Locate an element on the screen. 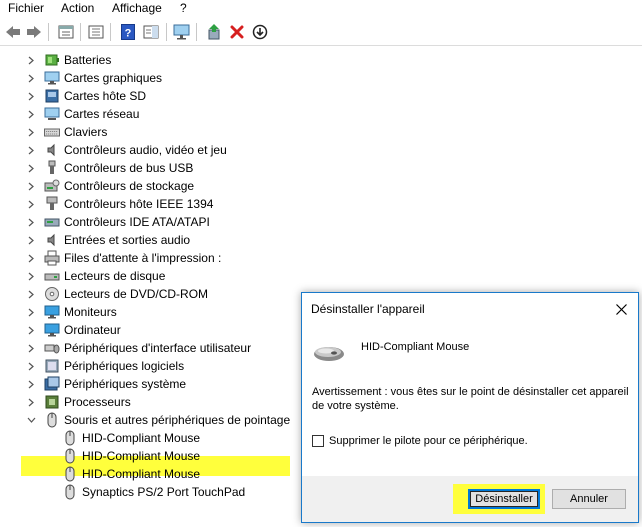 This screenshot has width=642, height=527. system-device-icon is located at coordinates (52, 384).